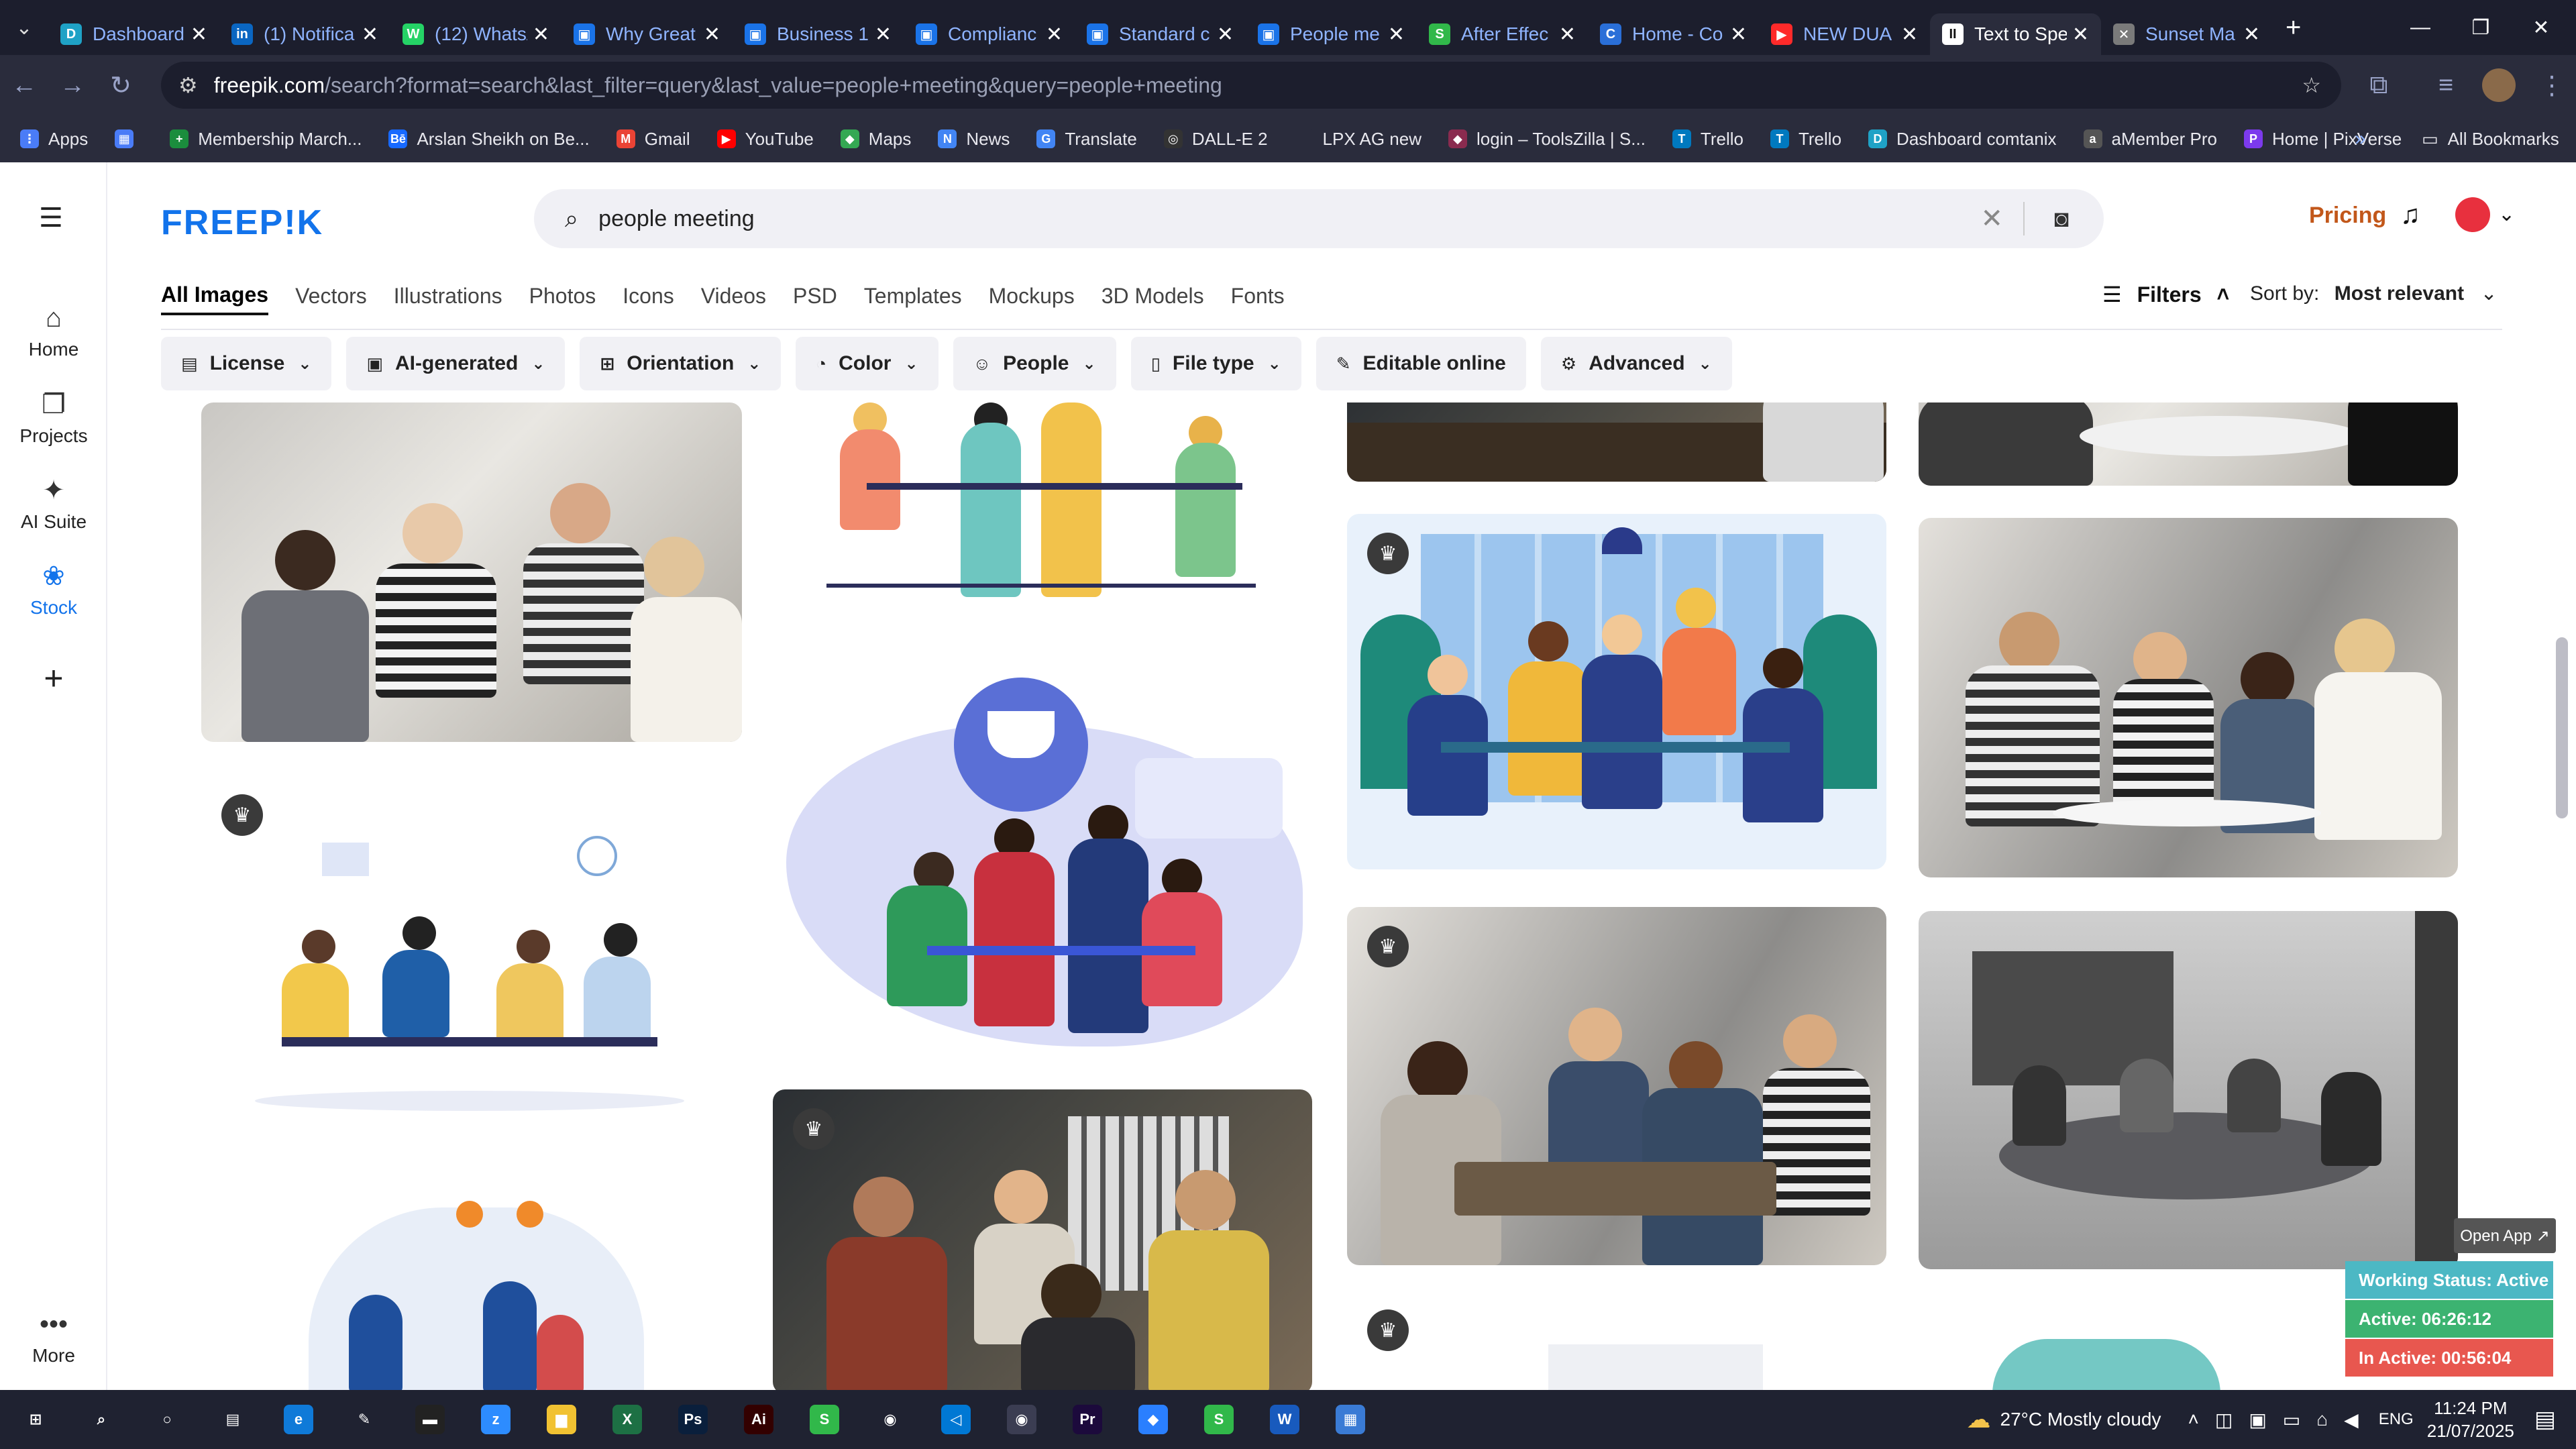 The width and height of the screenshot is (2576, 1449). I want to click on tab-vectors: Vectors, so click(331, 299).